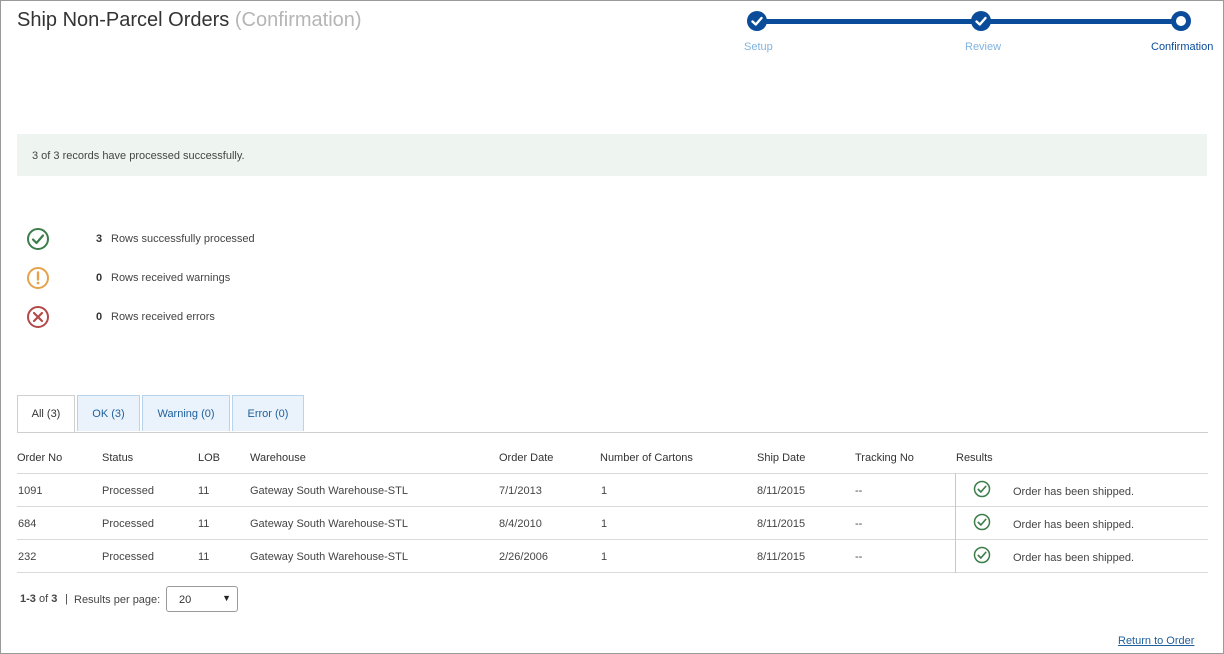  Describe the element at coordinates (520, 524) in the screenshot. I see `cell-order-date: 8/4/2010` at that location.